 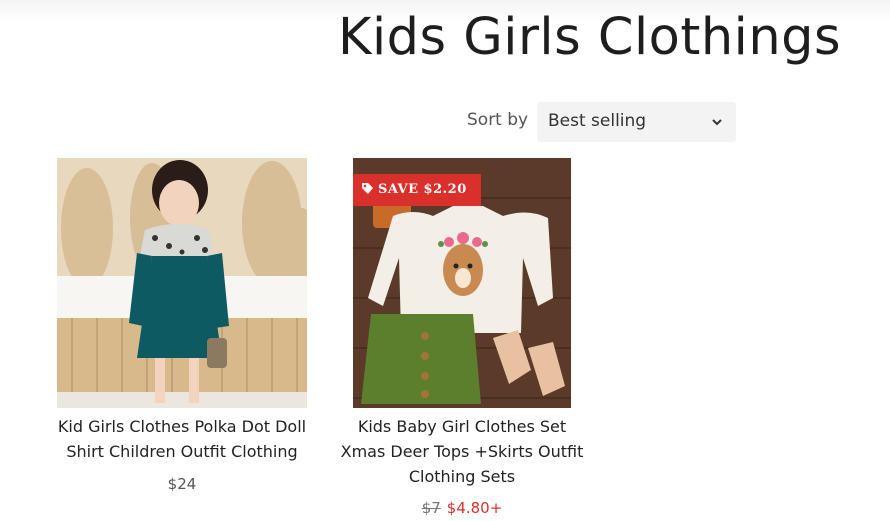 What do you see at coordinates (367, 188) in the screenshot?
I see `tag-icon` at bounding box center [367, 188].